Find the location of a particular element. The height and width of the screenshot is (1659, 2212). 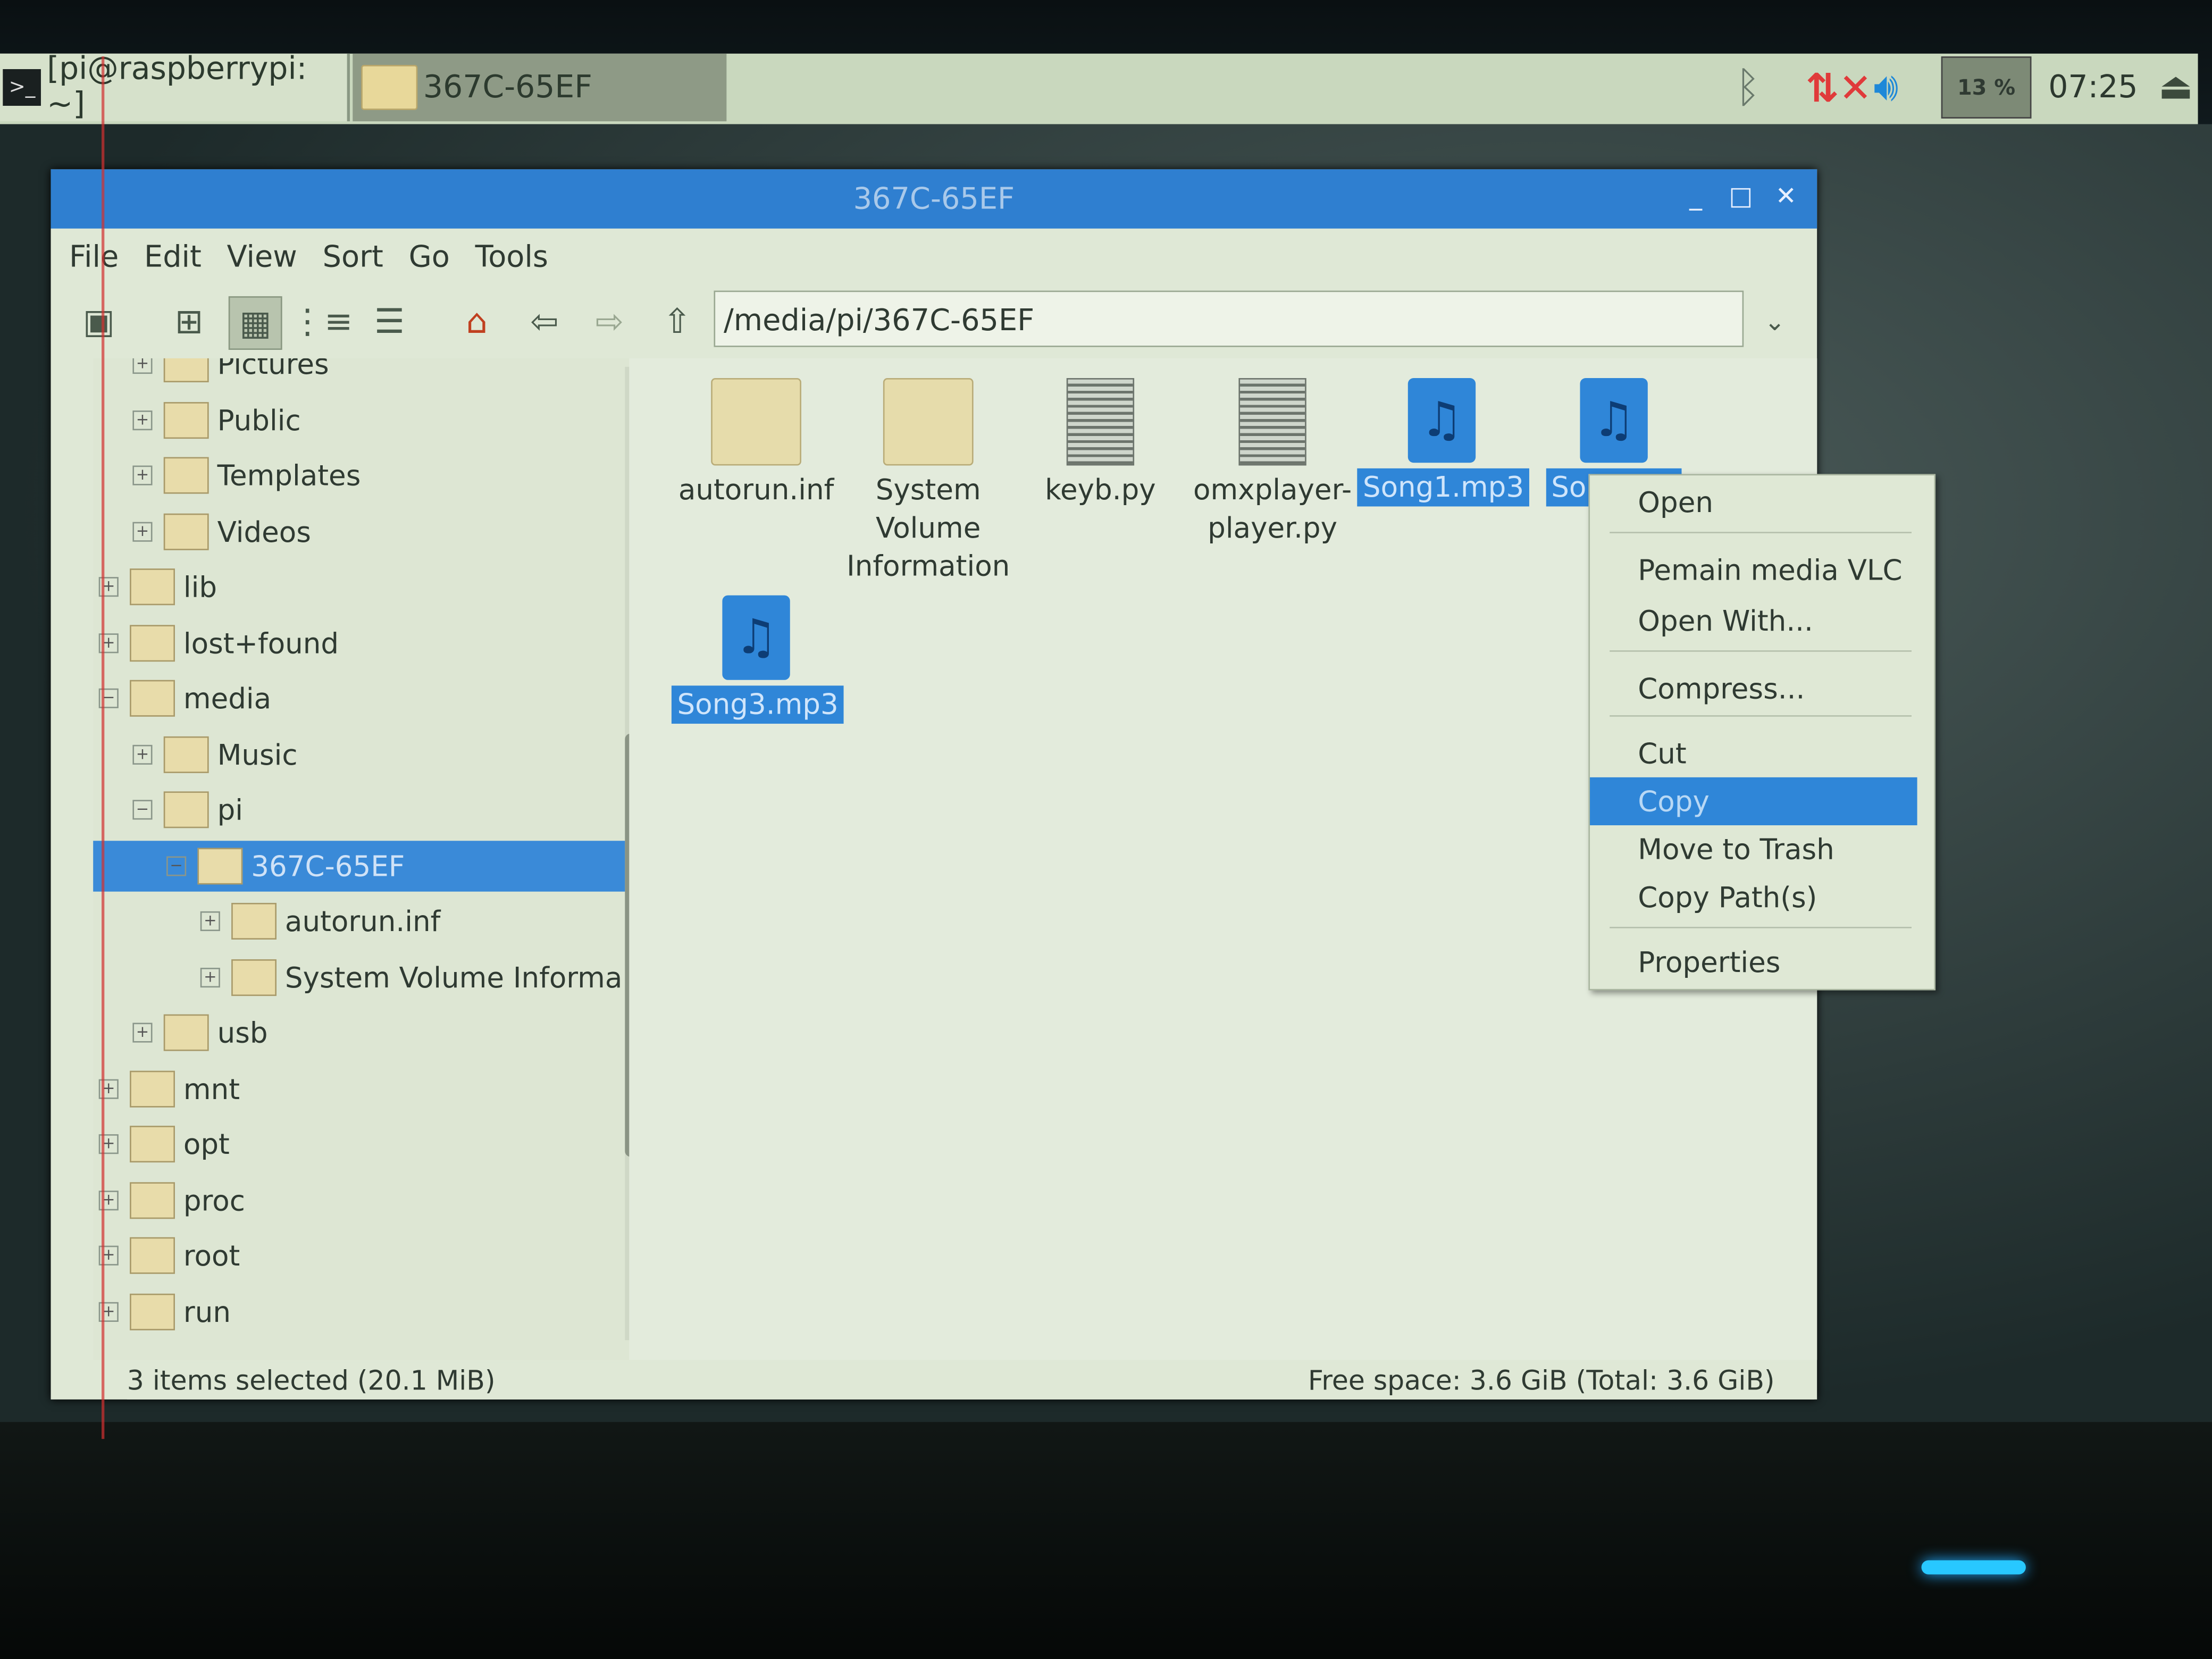

up-arrow-icon: ⇧ is located at coordinates (677, 321).